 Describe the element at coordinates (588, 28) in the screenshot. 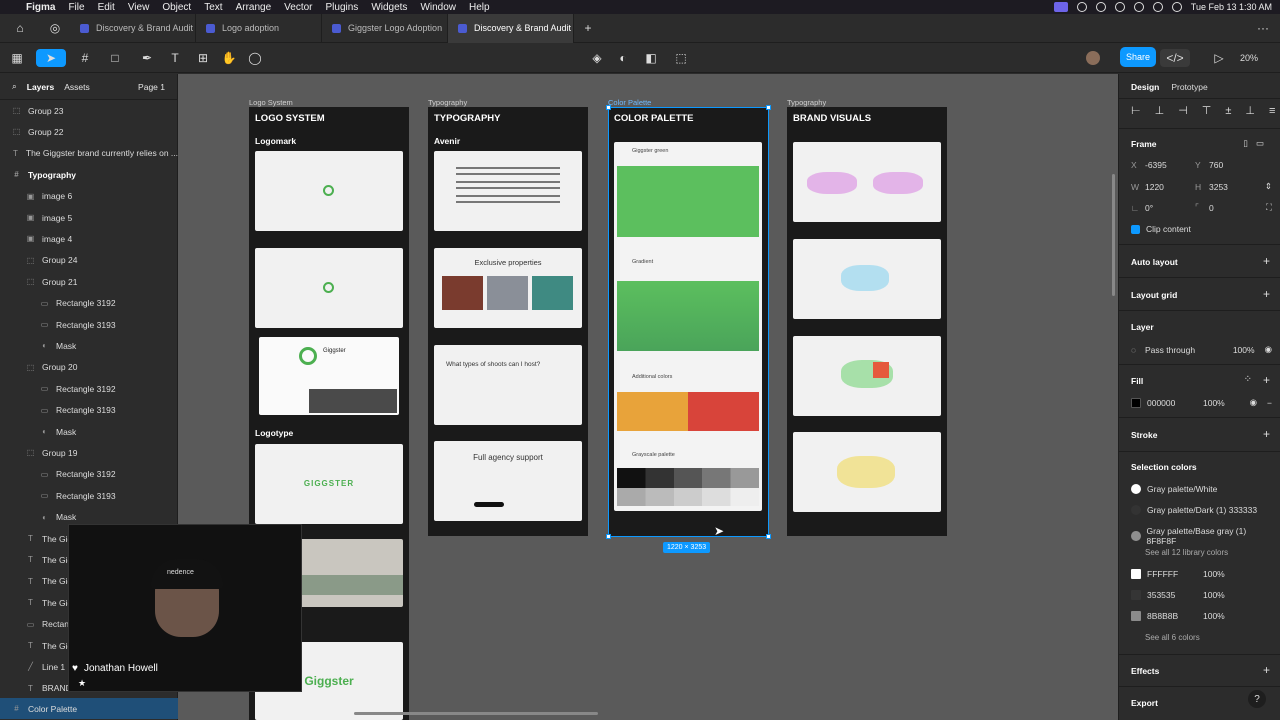

I see `new-tab-icon: +` at that location.